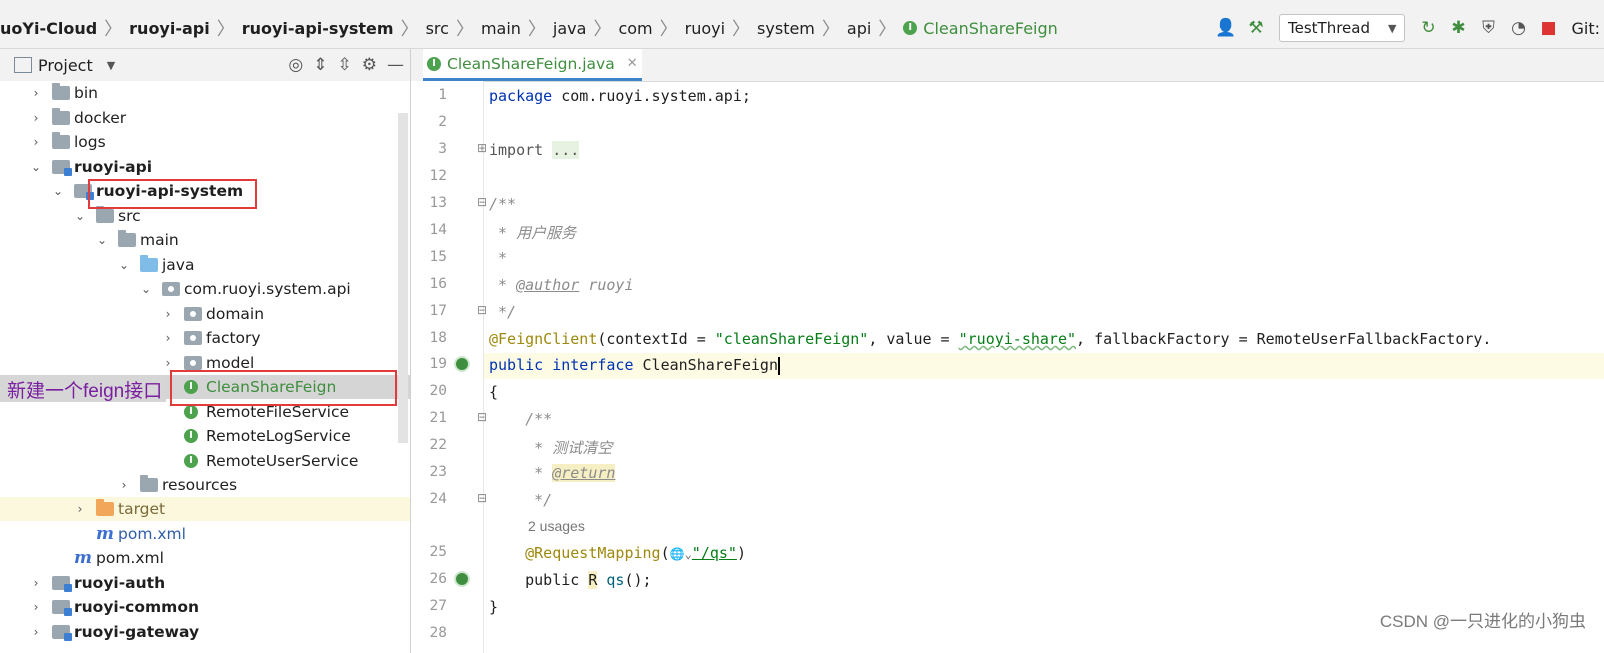 This screenshot has width=1604, height=653. What do you see at coordinates (205, 607) in the screenshot?
I see `tree-item: › ruoyi-common` at bounding box center [205, 607].